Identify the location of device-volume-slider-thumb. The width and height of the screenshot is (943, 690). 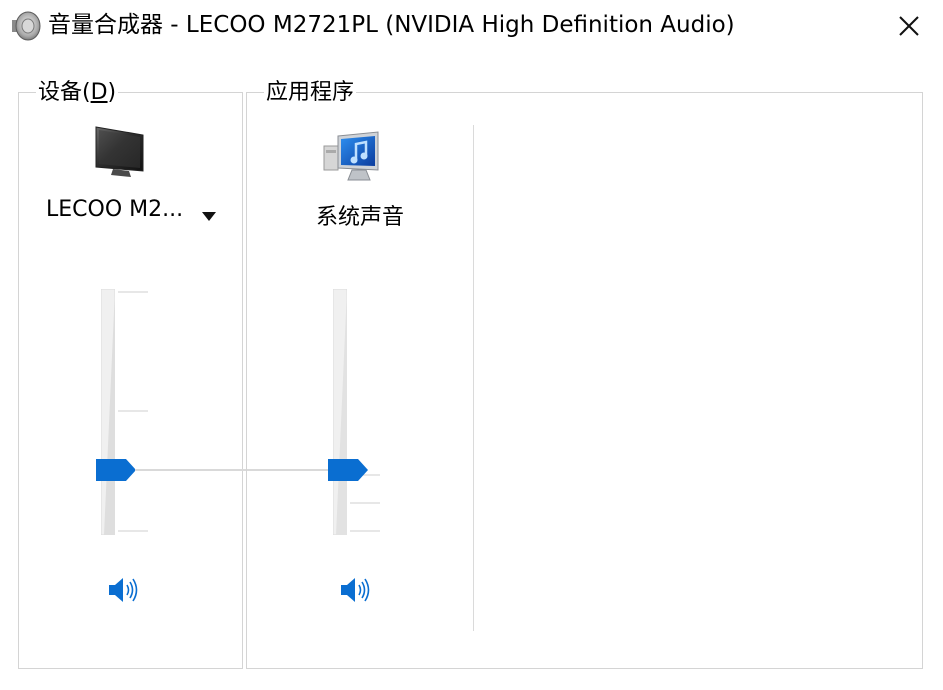
(116, 470).